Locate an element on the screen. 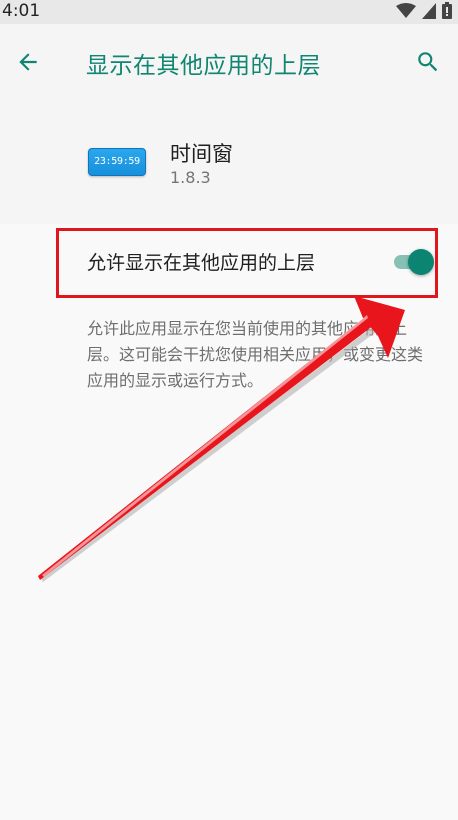 This screenshot has width=458, height=820. app-bar: 显示在其他应用的上层 is located at coordinates (229, 64).